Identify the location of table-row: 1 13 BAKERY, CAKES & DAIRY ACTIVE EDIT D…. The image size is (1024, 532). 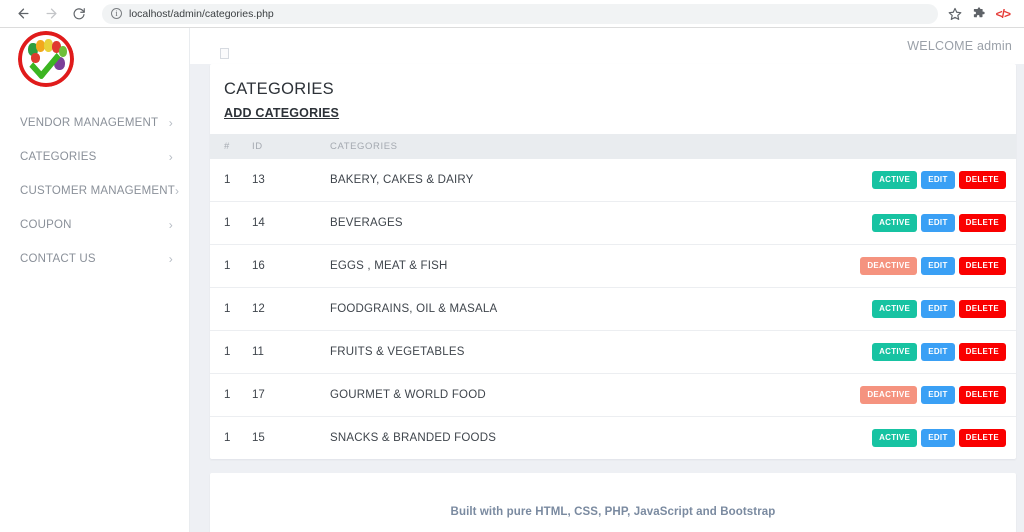
(613, 180).